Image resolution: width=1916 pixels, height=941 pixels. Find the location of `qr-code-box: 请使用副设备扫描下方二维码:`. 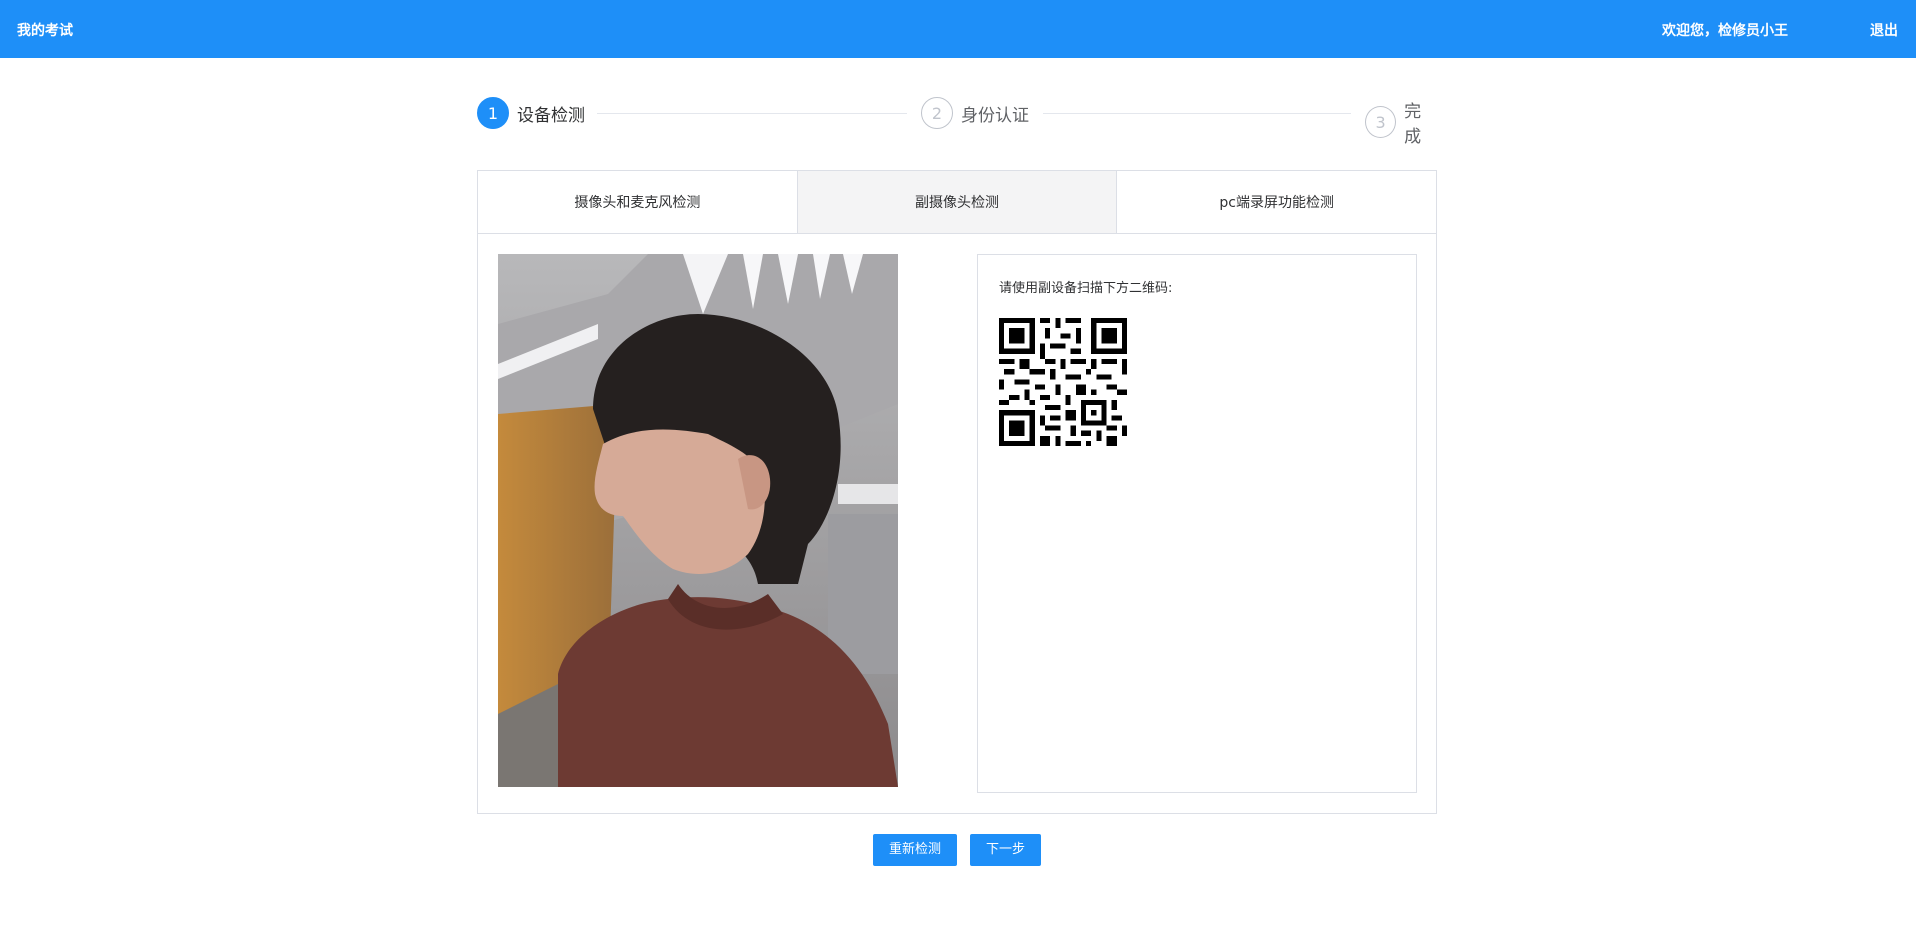

qr-code-box: 请使用副设备扫描下方二维码: is located at coordinates (1197, 523).